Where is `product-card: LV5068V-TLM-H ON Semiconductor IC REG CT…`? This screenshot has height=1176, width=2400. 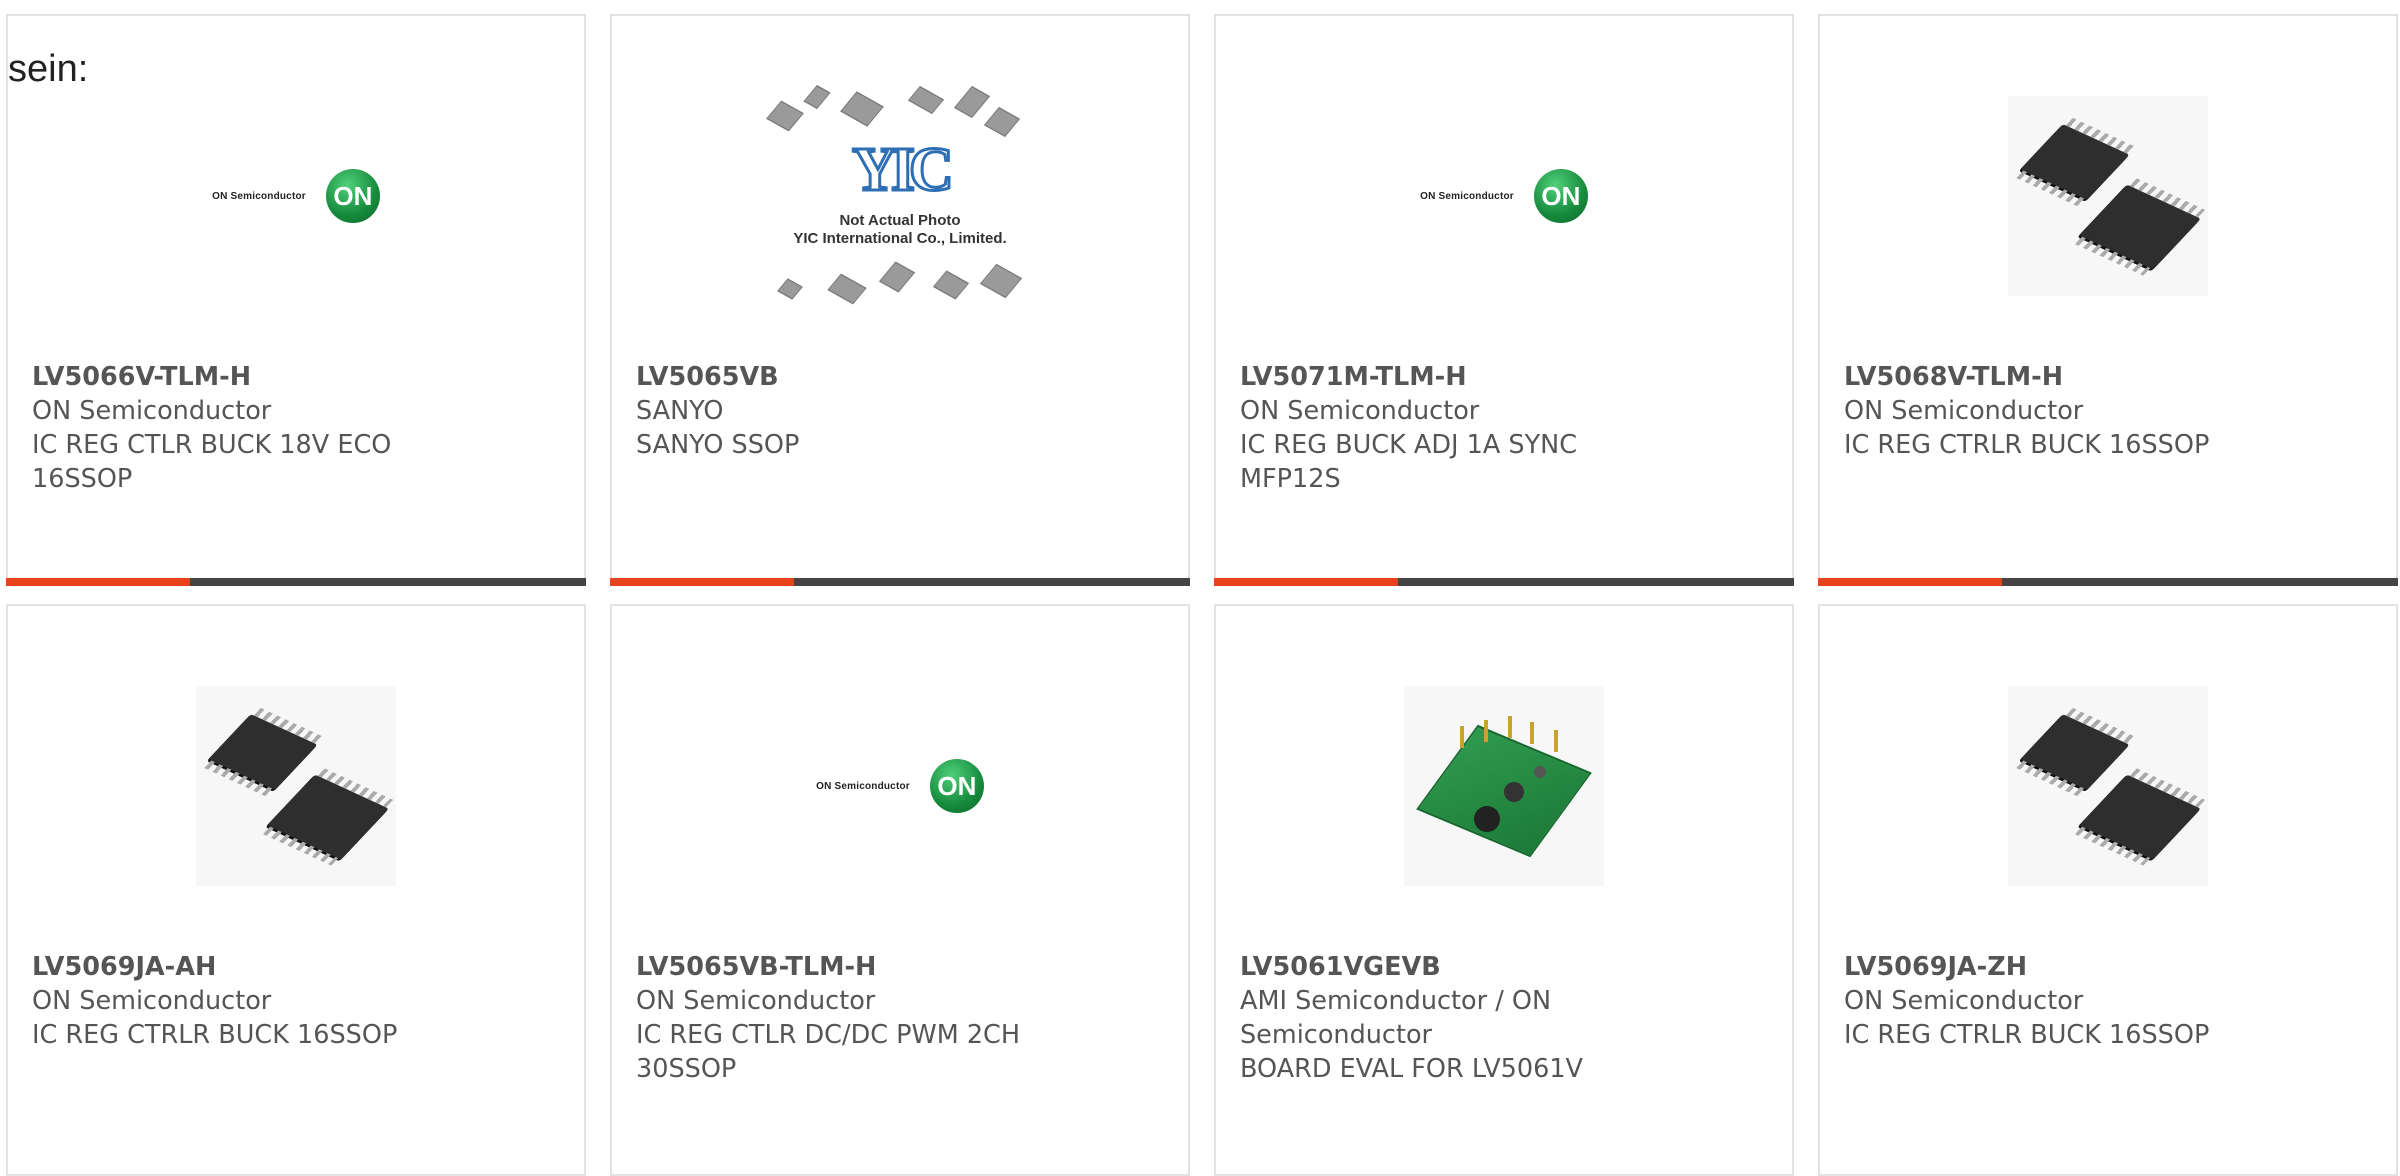
product-card: LV5068V-TLM-H ON Semiconductor IC REG CT… is located at coordinates (2108, 300).